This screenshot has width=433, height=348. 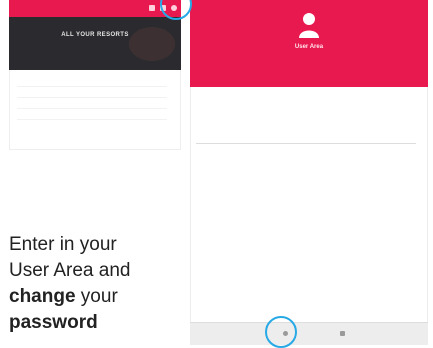 What do you see at coordinates (152, 8) in the screenshot?
I see `search-icon` at bounding box center [152, 8].